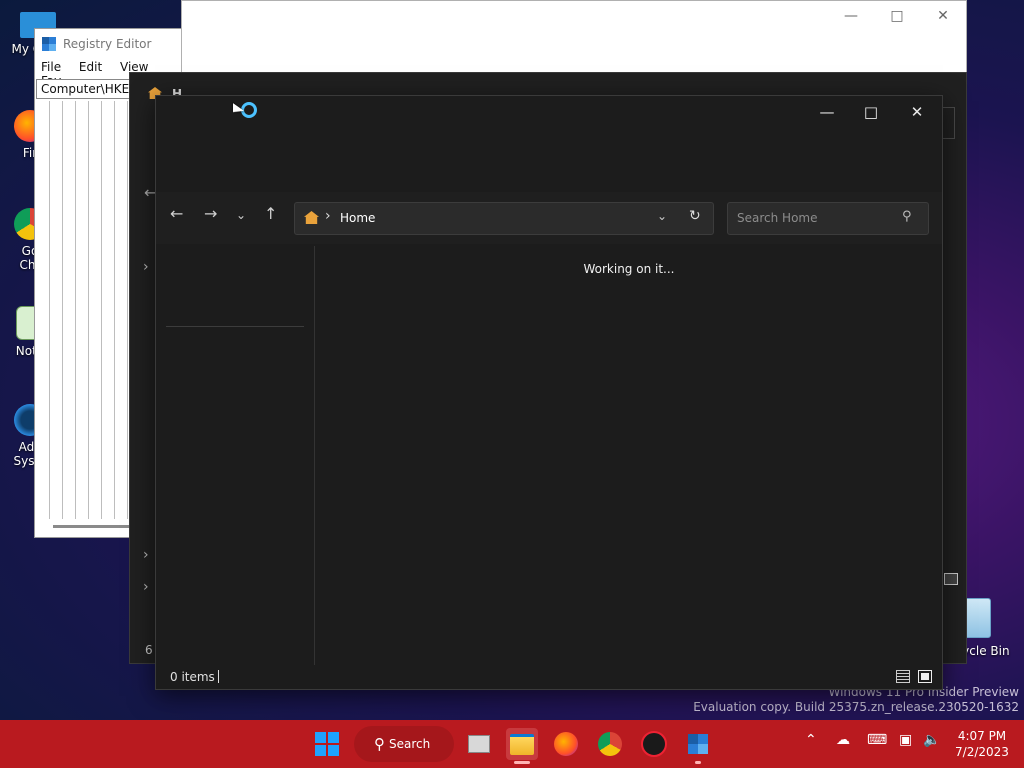 The width and height of the screenshot is (1024, 768). What do you see at coordinates (235, 454) in the screenshot?
I see `navigation-pane` at bounding box center [235, 454].